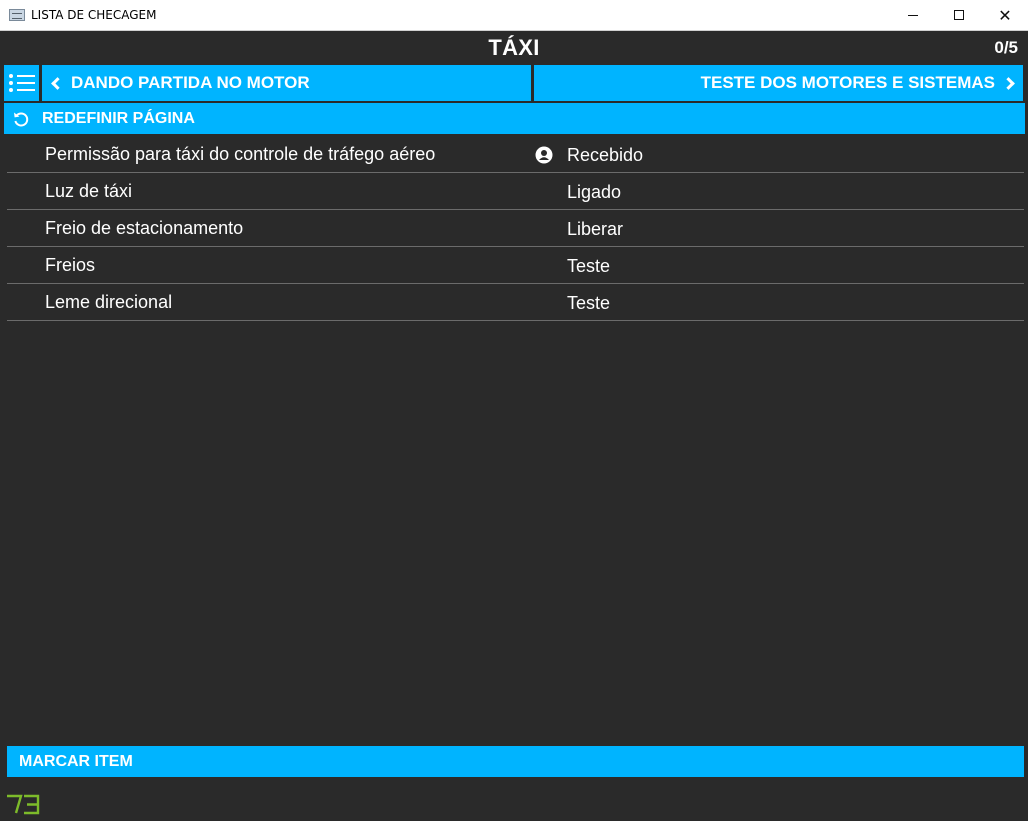  Describe the element at coordinates (605, 155) in the screenshot. I see `checklist-item-value: Recebido` at that location.